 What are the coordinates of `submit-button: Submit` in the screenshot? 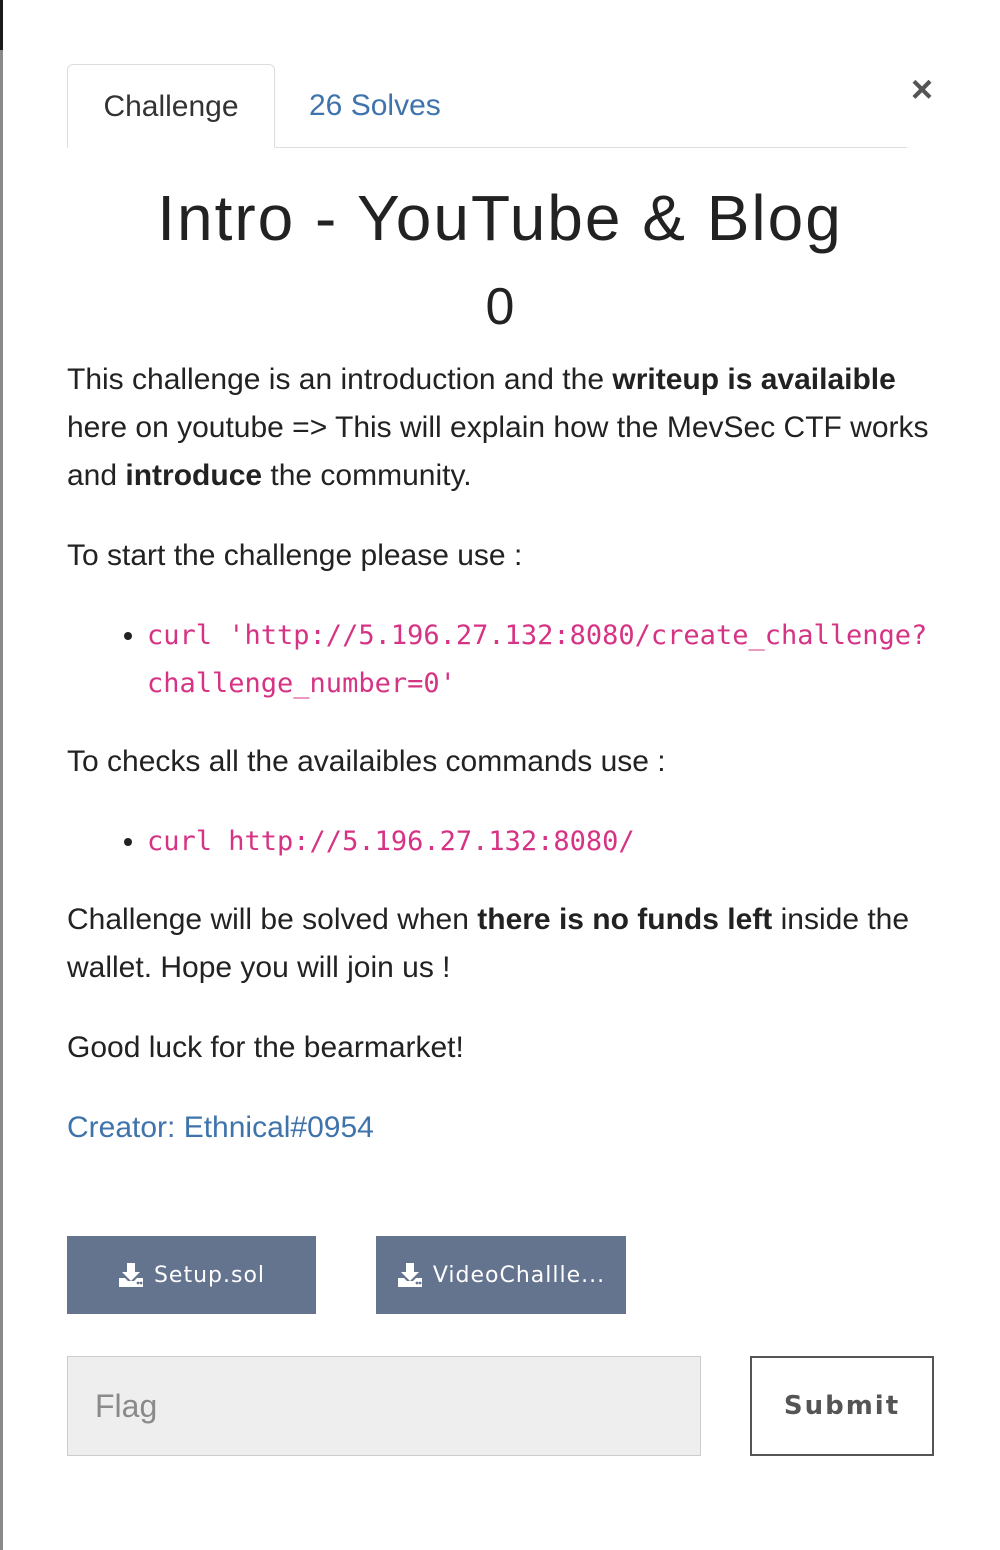 It's located at (842, 1406).